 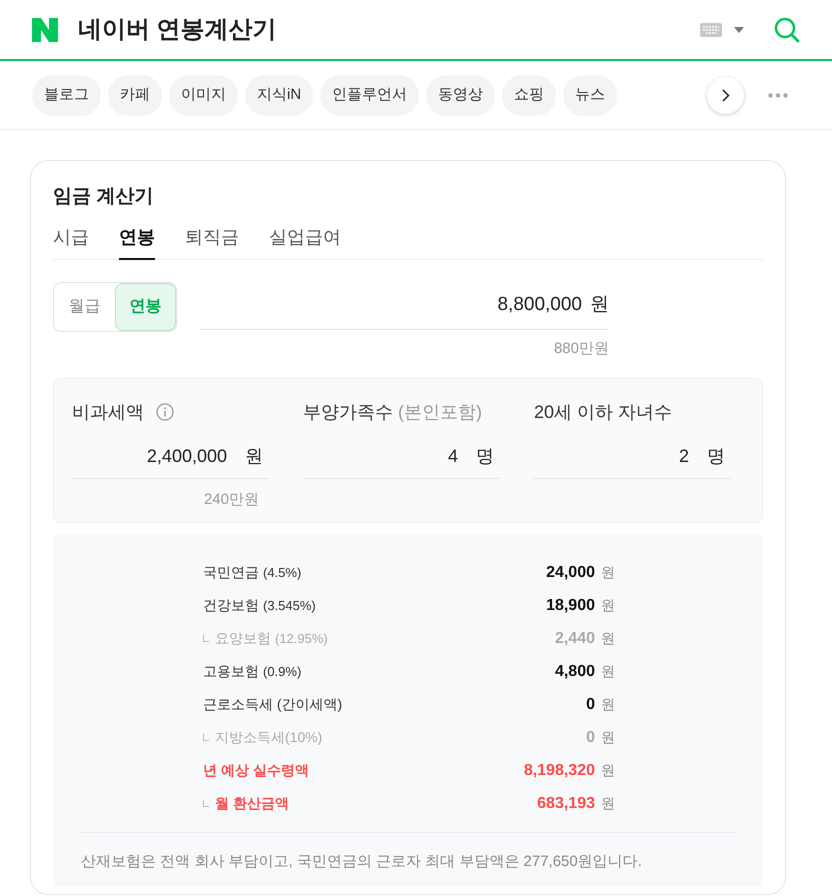 I want to click on result-label: 고용보험, so click(x=231, y=671).